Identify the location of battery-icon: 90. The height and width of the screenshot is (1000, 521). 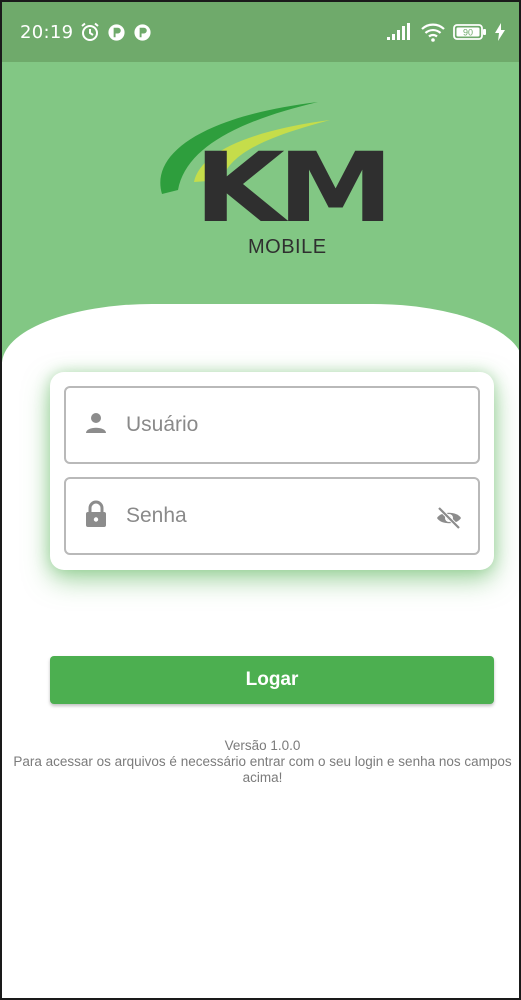
(470, 32).